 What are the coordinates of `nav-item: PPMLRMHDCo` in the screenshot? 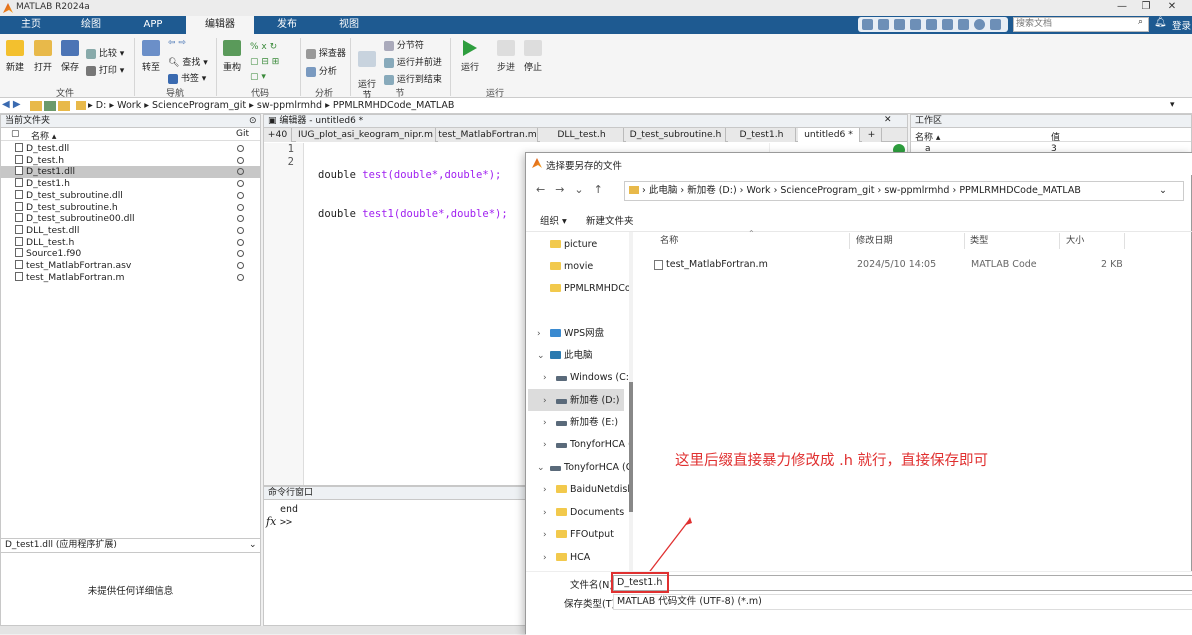 It's located at (590, 289).